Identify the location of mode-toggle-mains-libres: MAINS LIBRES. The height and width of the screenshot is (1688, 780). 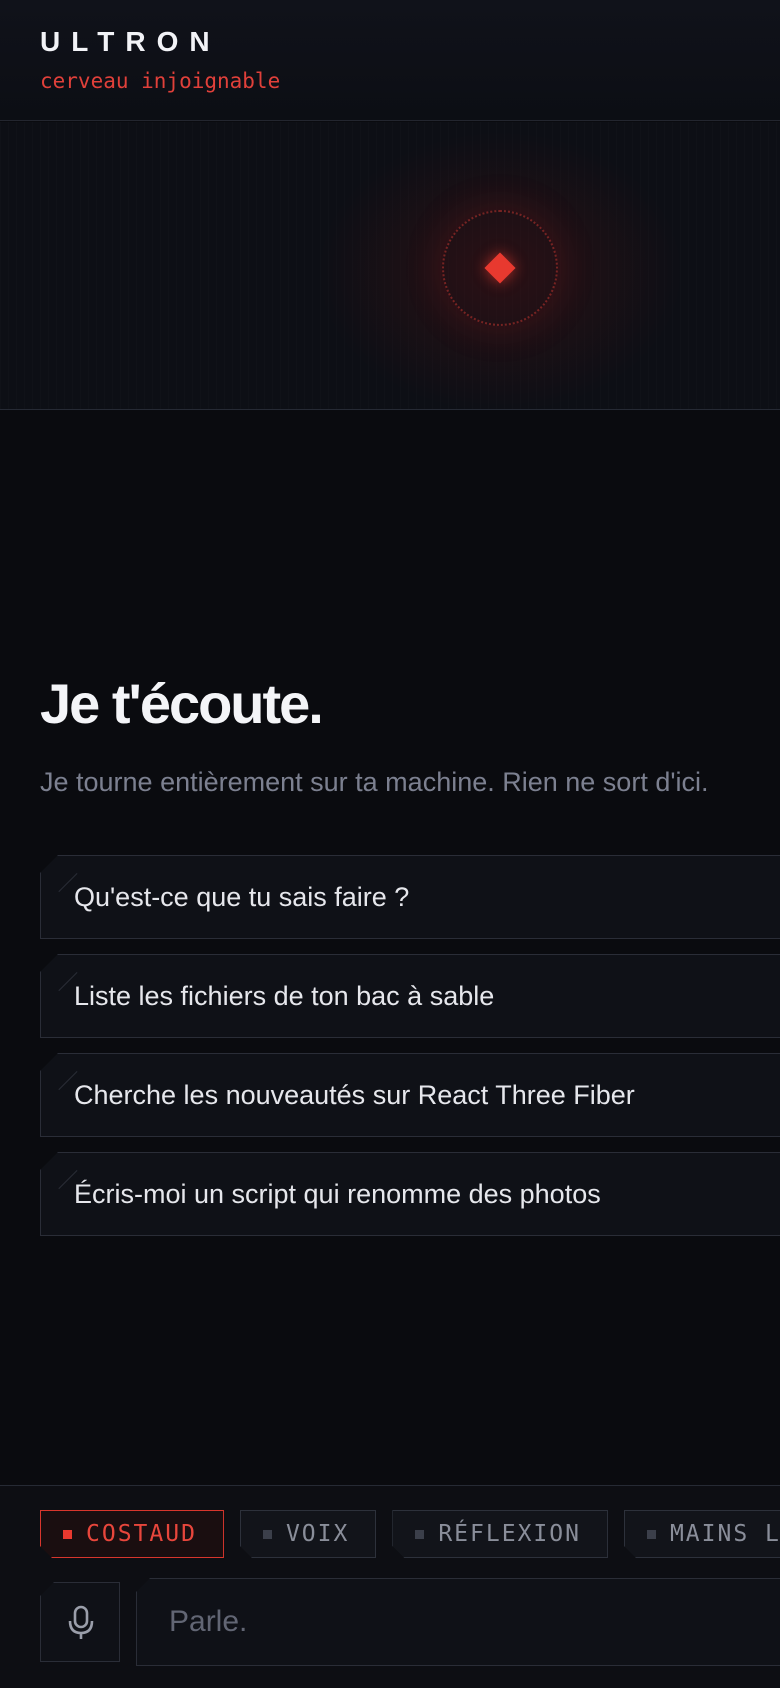
(702, 1534).